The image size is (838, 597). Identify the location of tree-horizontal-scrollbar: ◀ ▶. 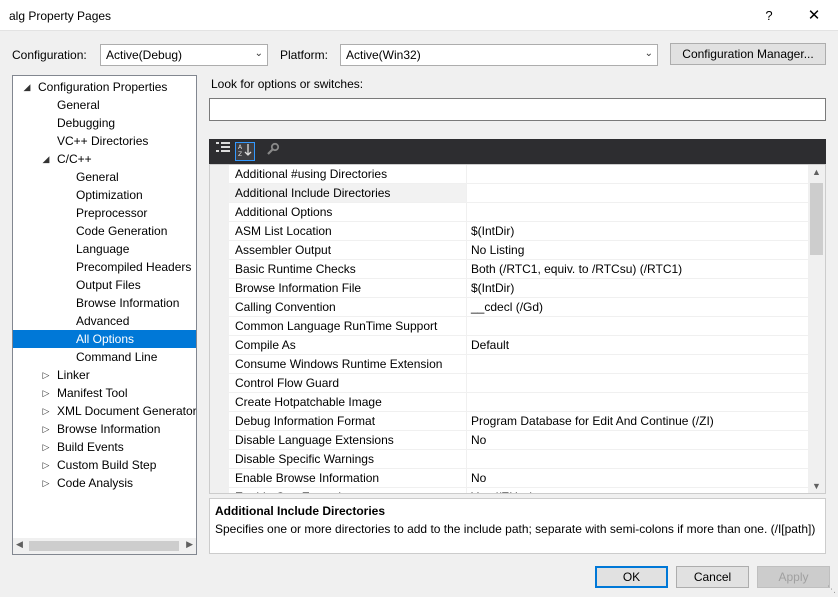
(104, 546).